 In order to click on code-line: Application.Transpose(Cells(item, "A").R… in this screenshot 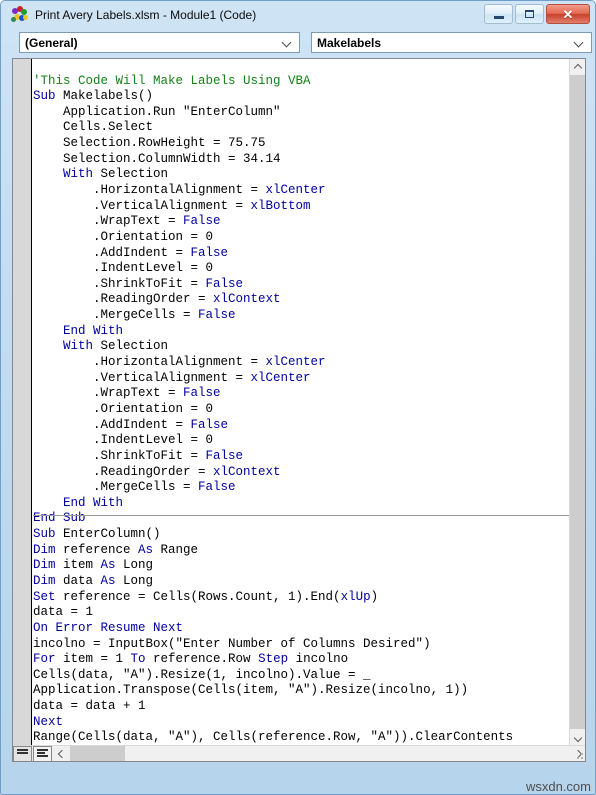, I will do `click(251, 690)`.